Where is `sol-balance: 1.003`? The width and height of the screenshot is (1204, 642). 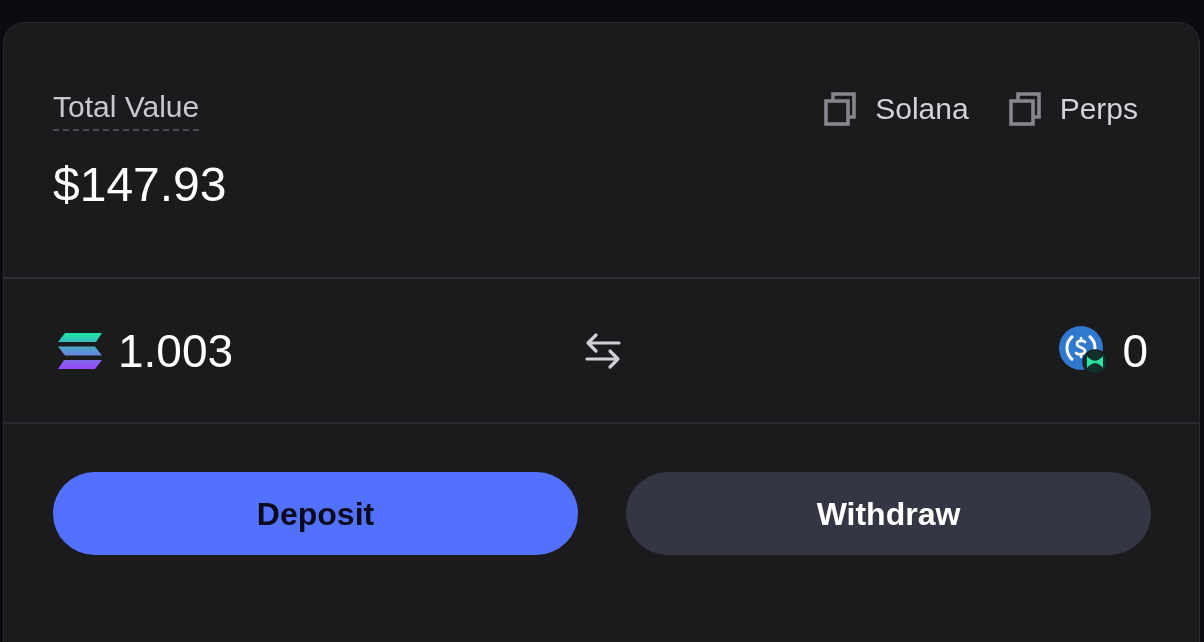
sol-balance: 1.003 is located at coordinates (176, 350).